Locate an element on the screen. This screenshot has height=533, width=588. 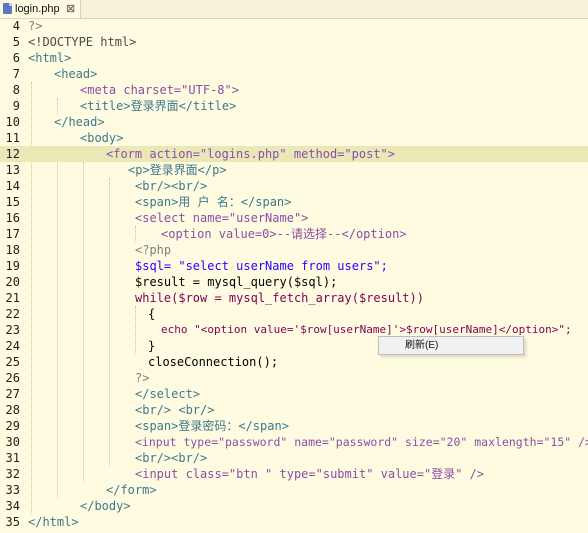
code-text: </form> is located at coordinates (131, 490).